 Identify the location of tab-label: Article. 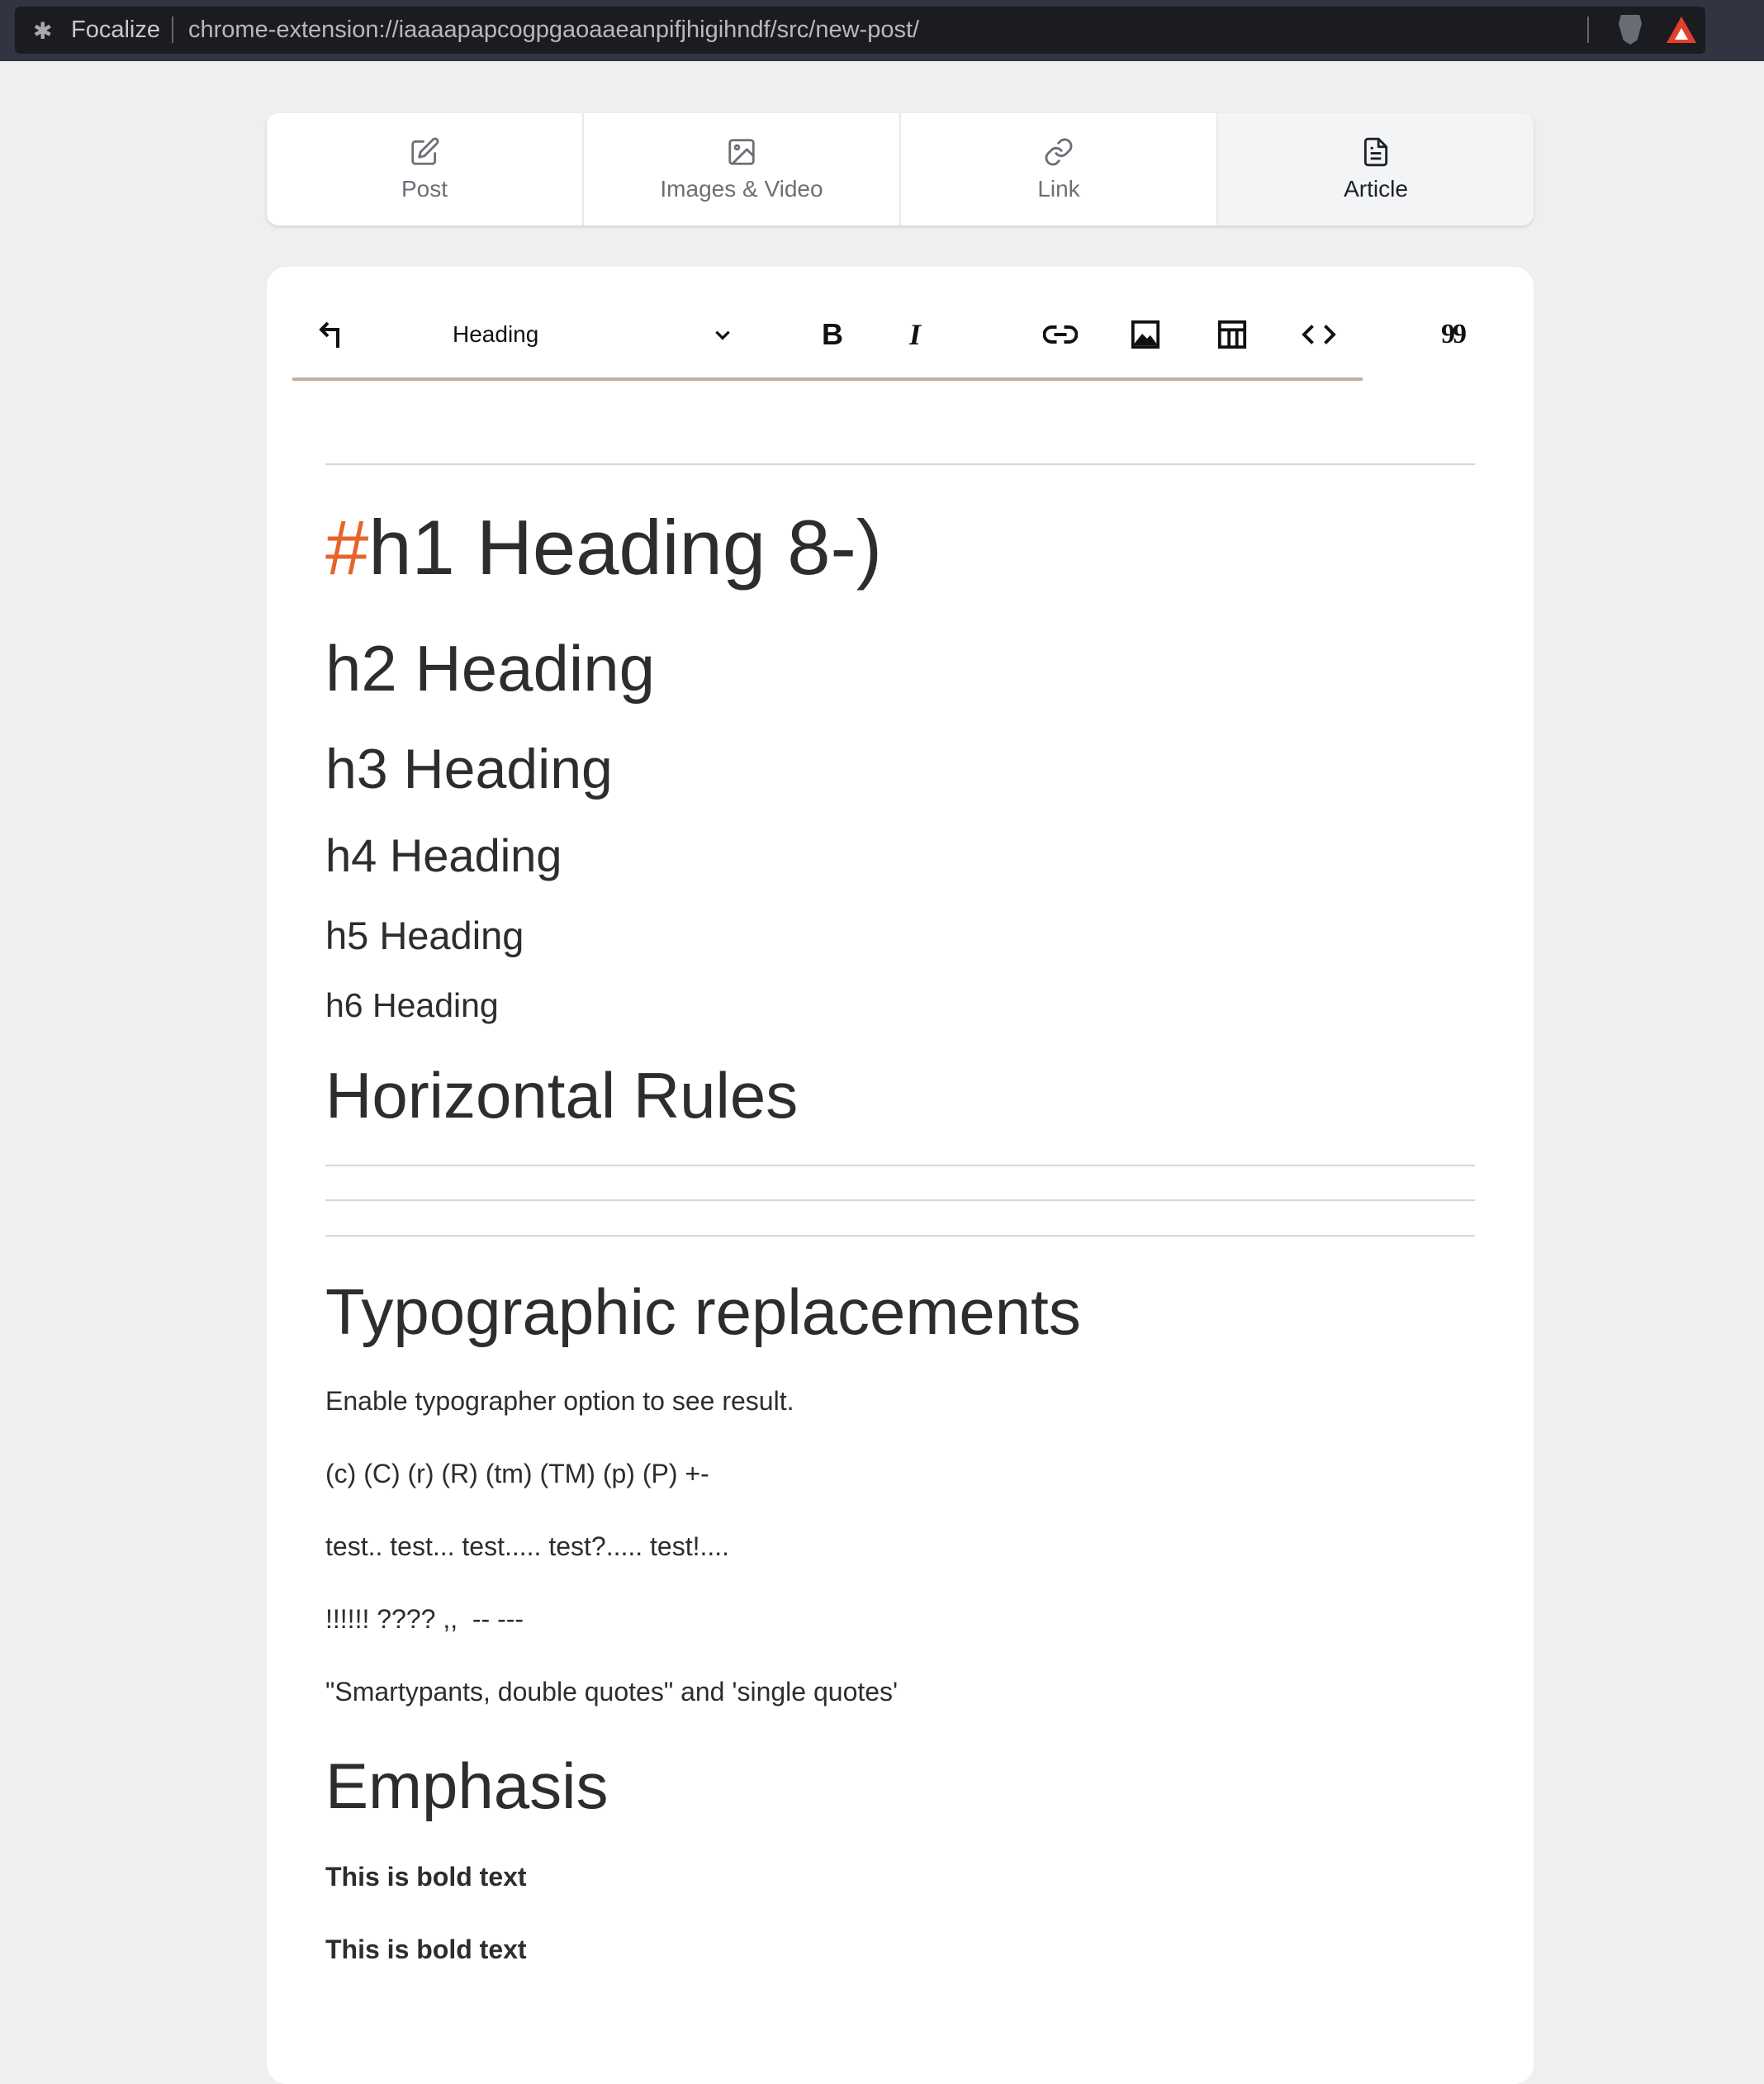
(1376, 189).